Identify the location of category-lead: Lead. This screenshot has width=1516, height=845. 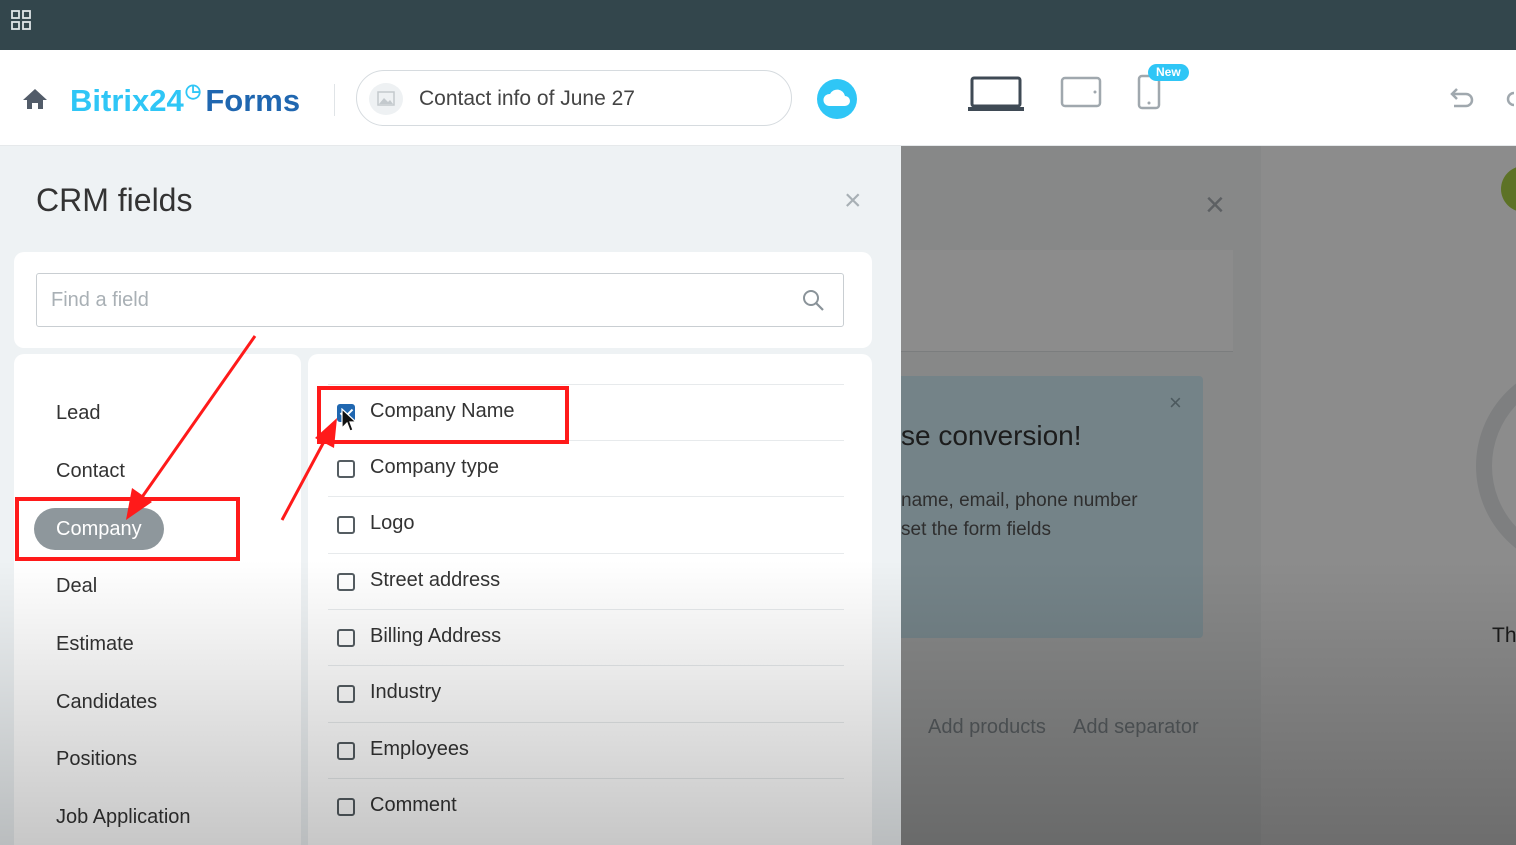
(78, 413).